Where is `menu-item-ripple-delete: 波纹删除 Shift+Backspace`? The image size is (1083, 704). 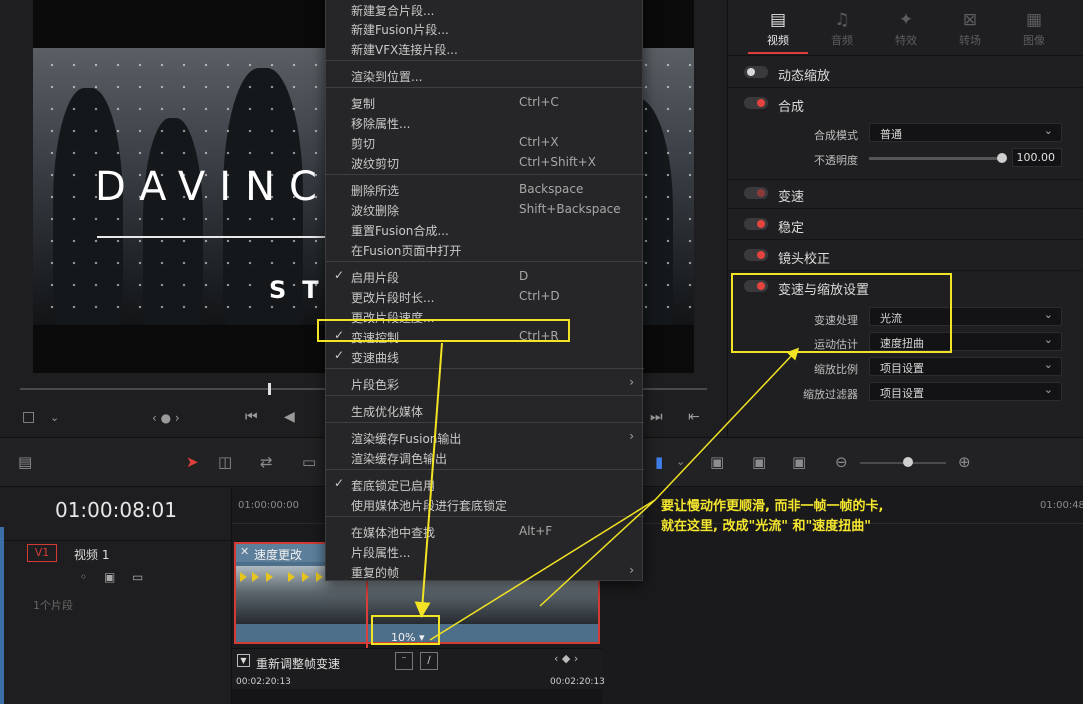
menu-item-ripple-delete: 波纹删除 Shift+Backspace is located at coordinates (485, 209).